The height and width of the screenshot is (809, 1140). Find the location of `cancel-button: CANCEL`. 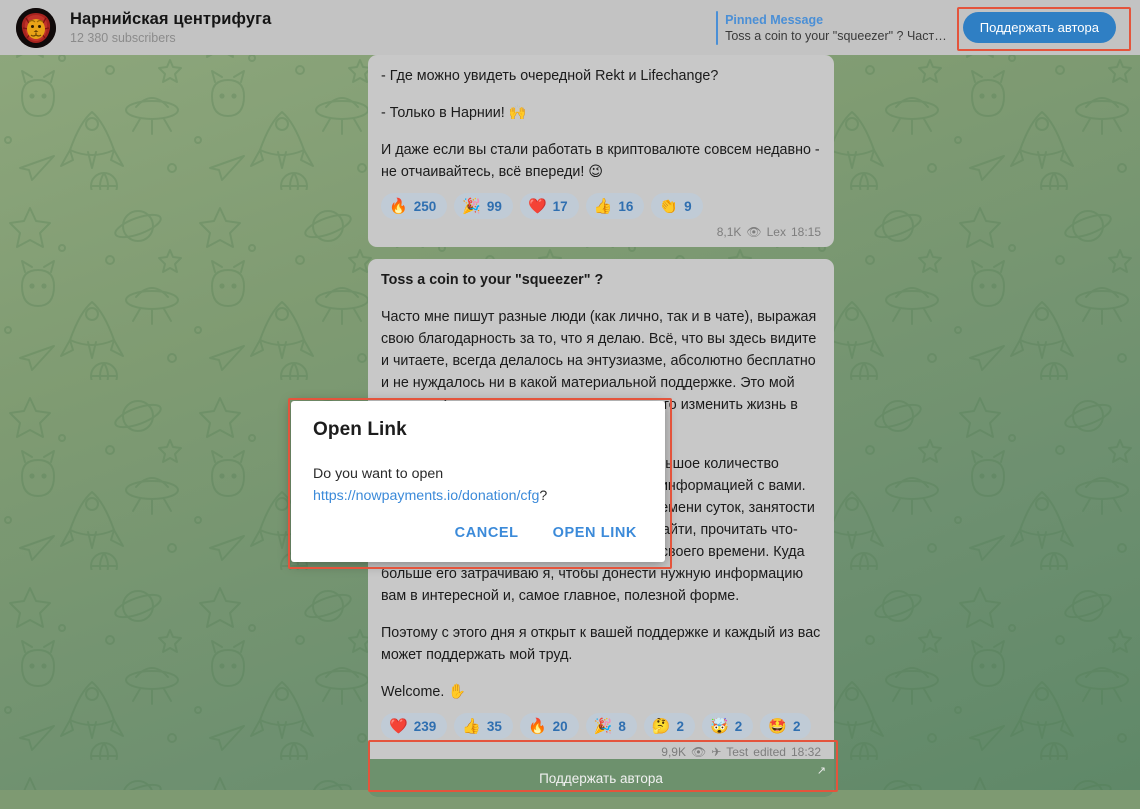

cancel-button: CANCEL is located at coordinates (487, 533).